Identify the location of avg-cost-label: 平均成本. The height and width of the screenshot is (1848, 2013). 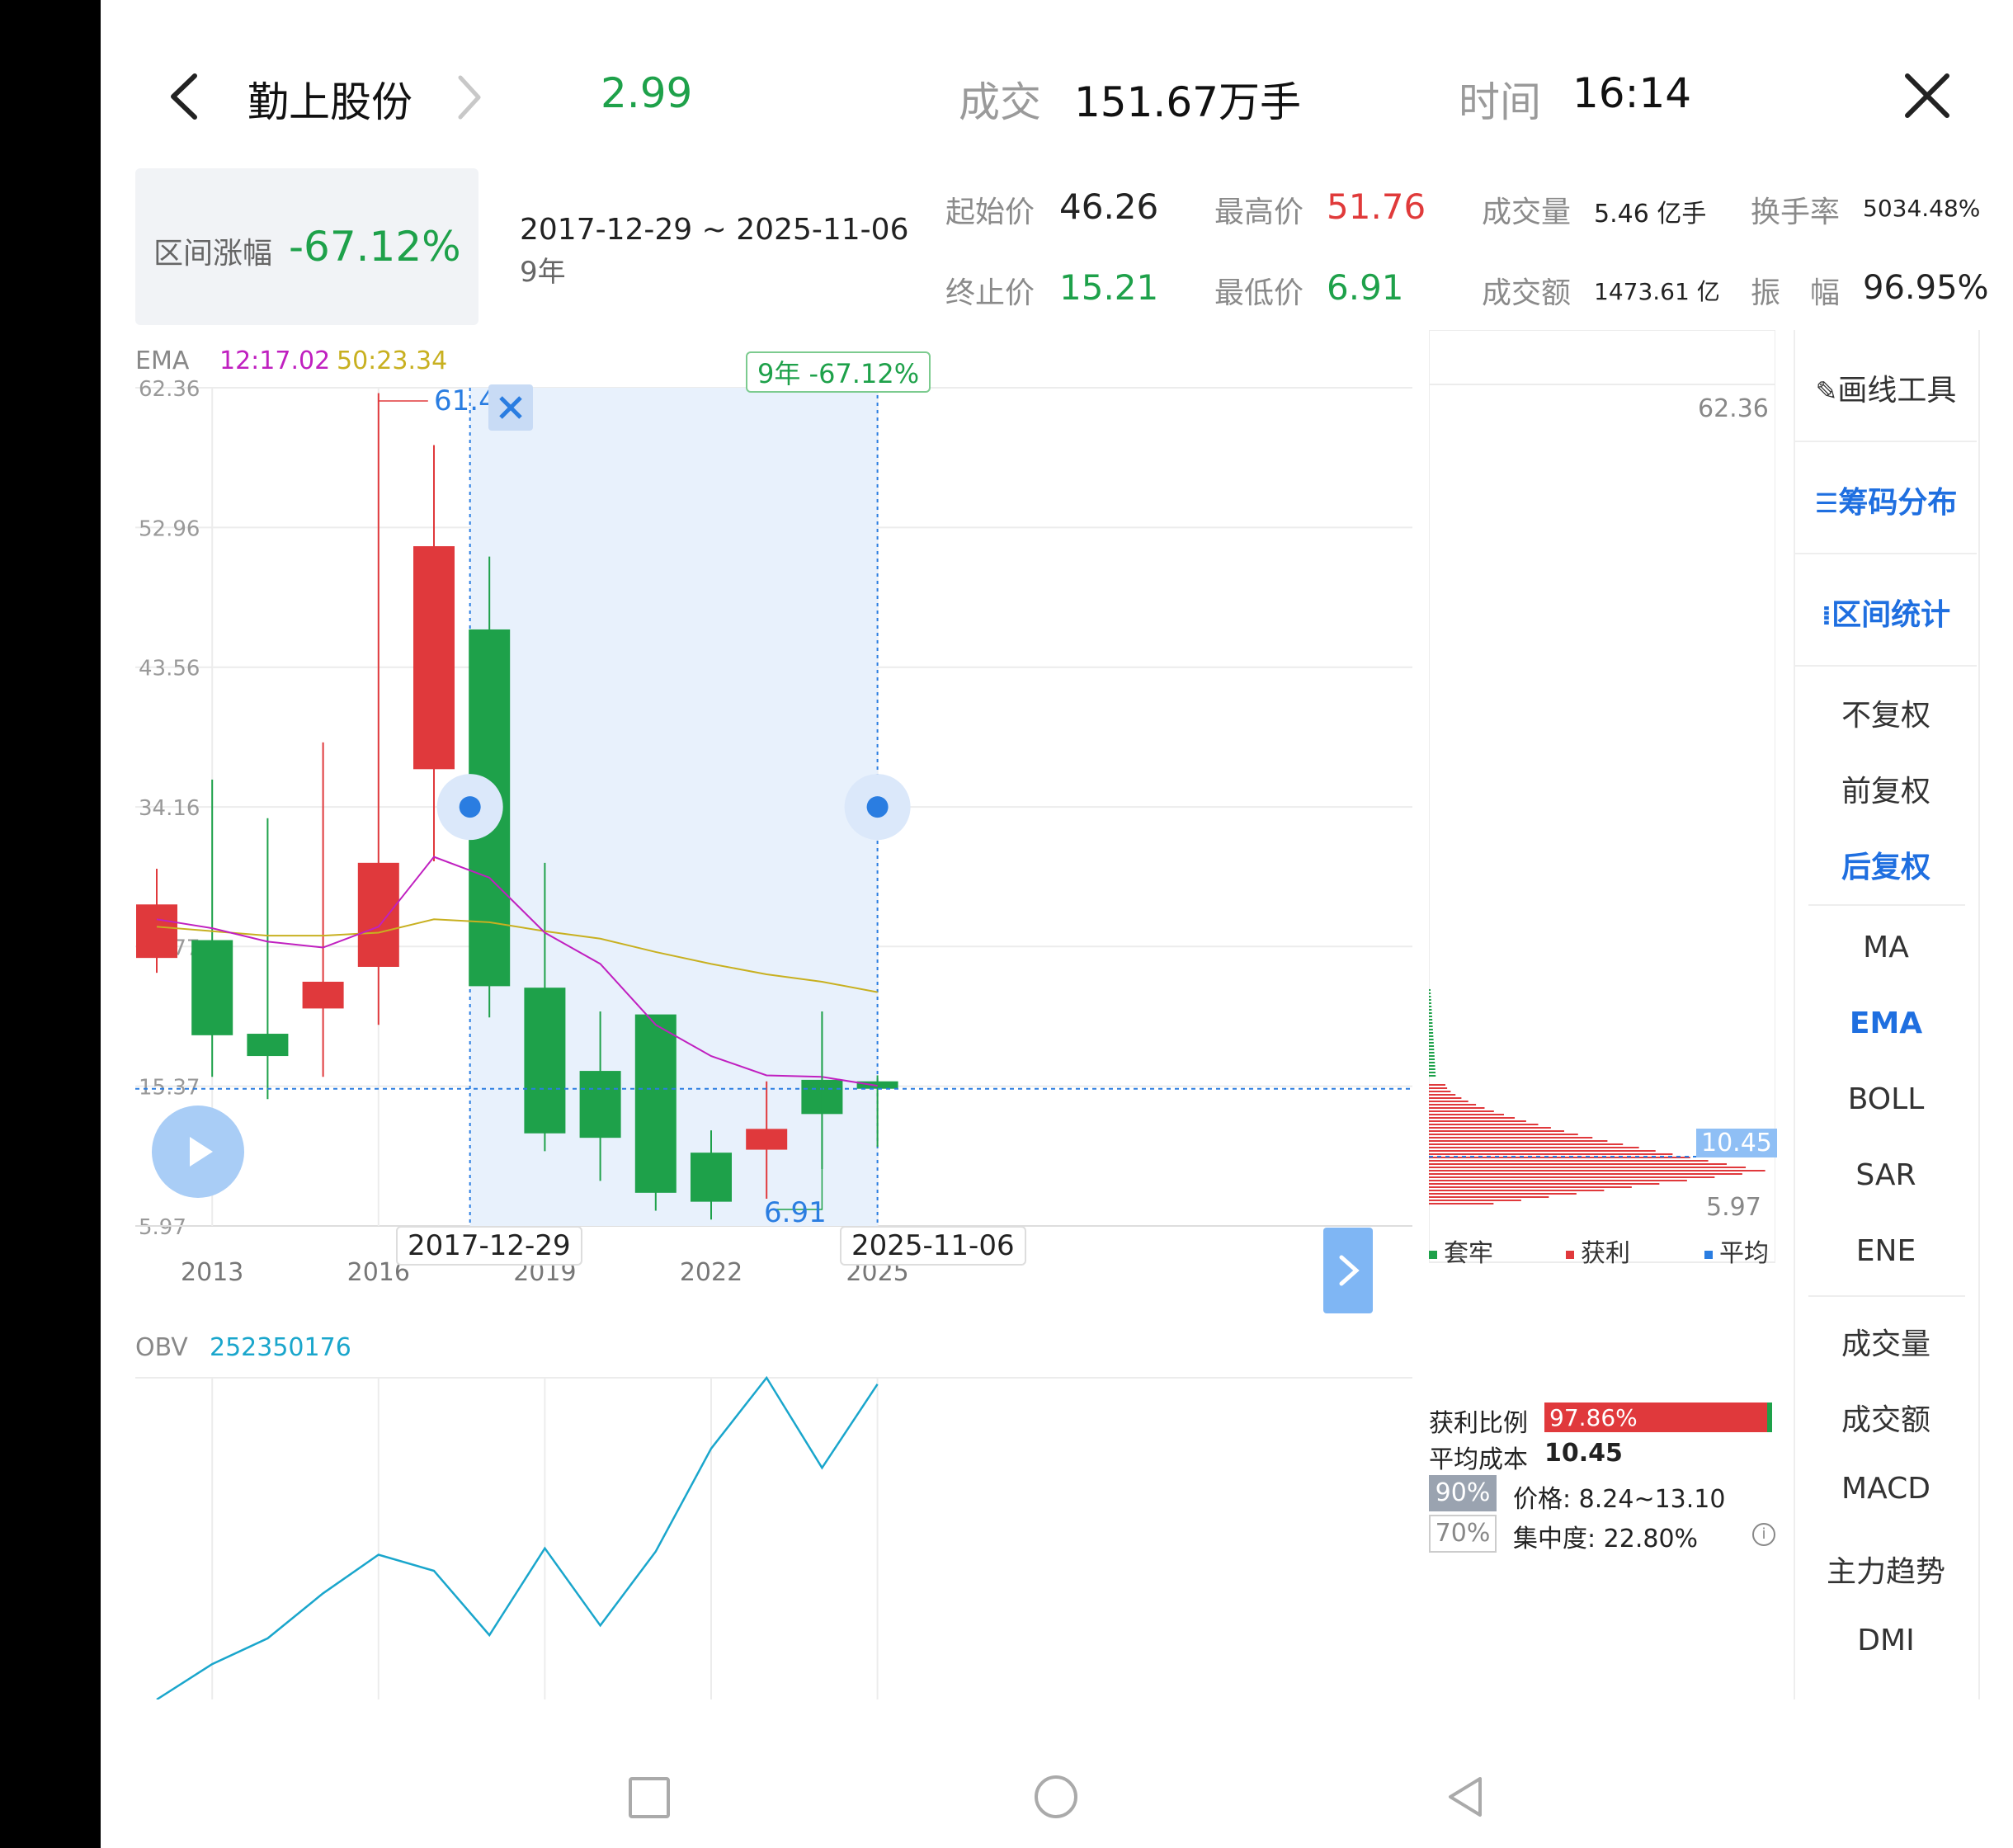
(1478, 1459).